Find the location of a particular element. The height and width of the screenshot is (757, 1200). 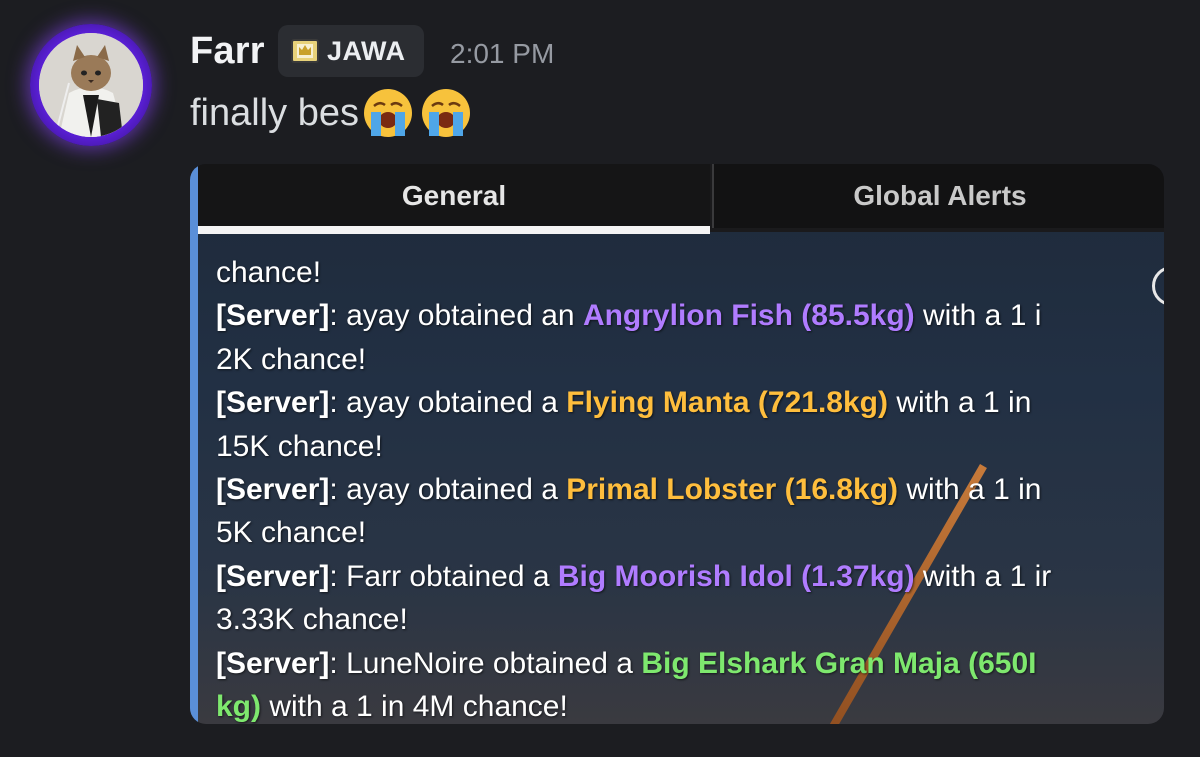

chat-line-text: : Farr obtained a is located at coordinates (443, 576).